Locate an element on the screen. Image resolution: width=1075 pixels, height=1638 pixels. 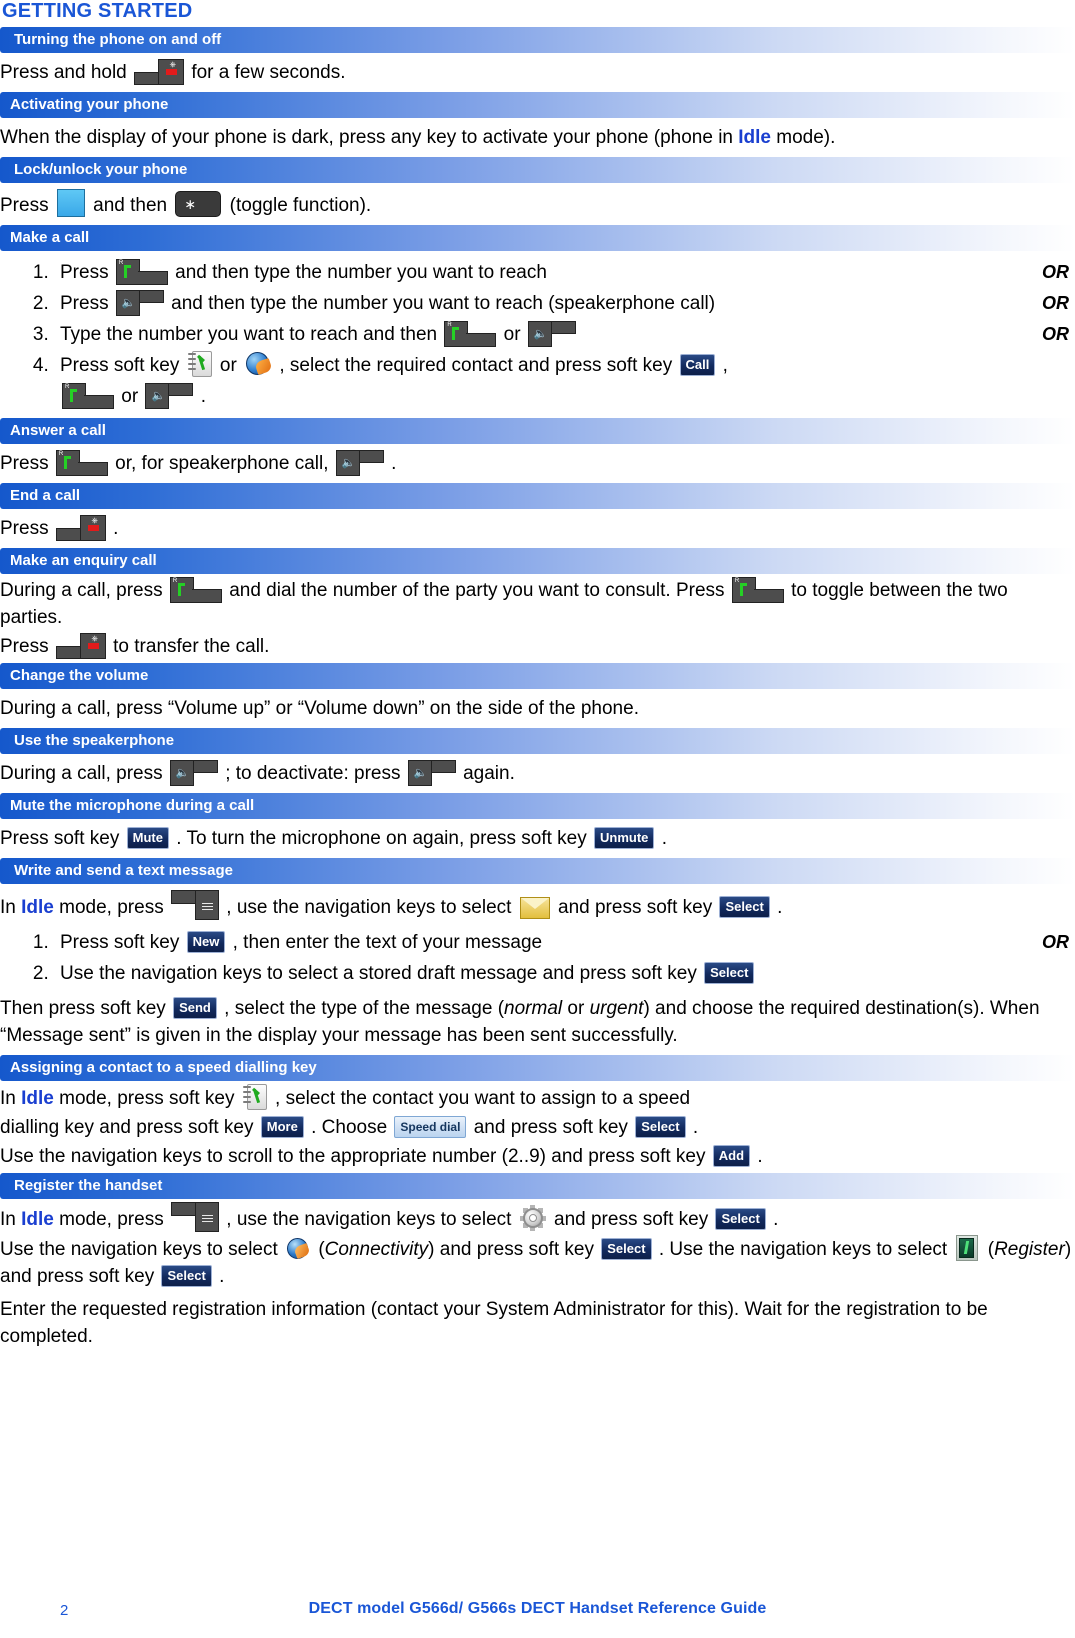
paragraph-lock-unlock: Press and then (toggle function). is located at coordinates (537, 204).